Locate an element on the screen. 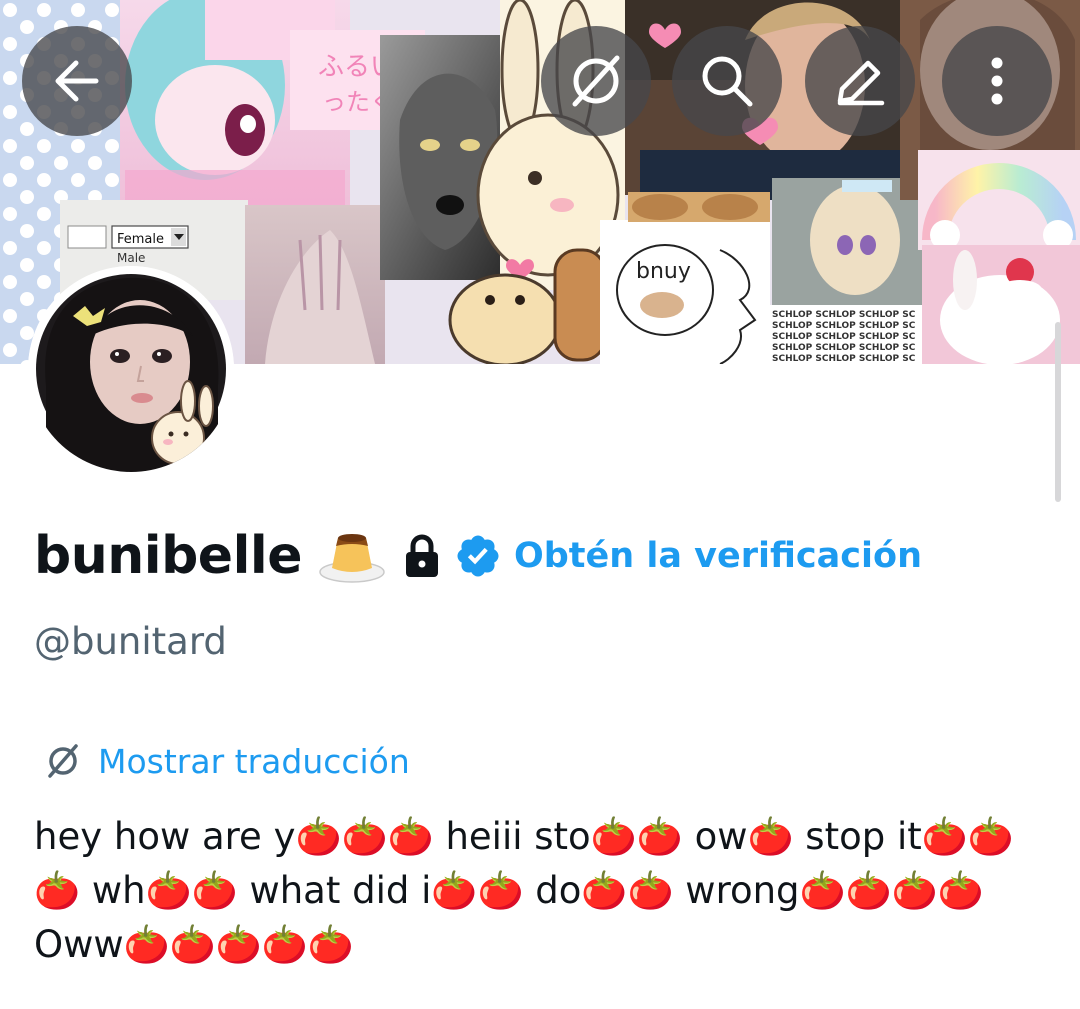  lock-icon is located at coordinates (422, 555).